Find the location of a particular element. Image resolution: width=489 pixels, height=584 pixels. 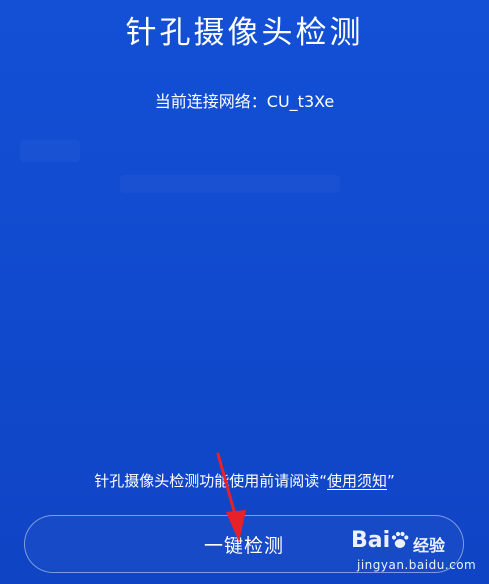

usage-notice: 针孔摄像头检测功能使用前请阅读“使用须知” is located at coordinates (244, 481).